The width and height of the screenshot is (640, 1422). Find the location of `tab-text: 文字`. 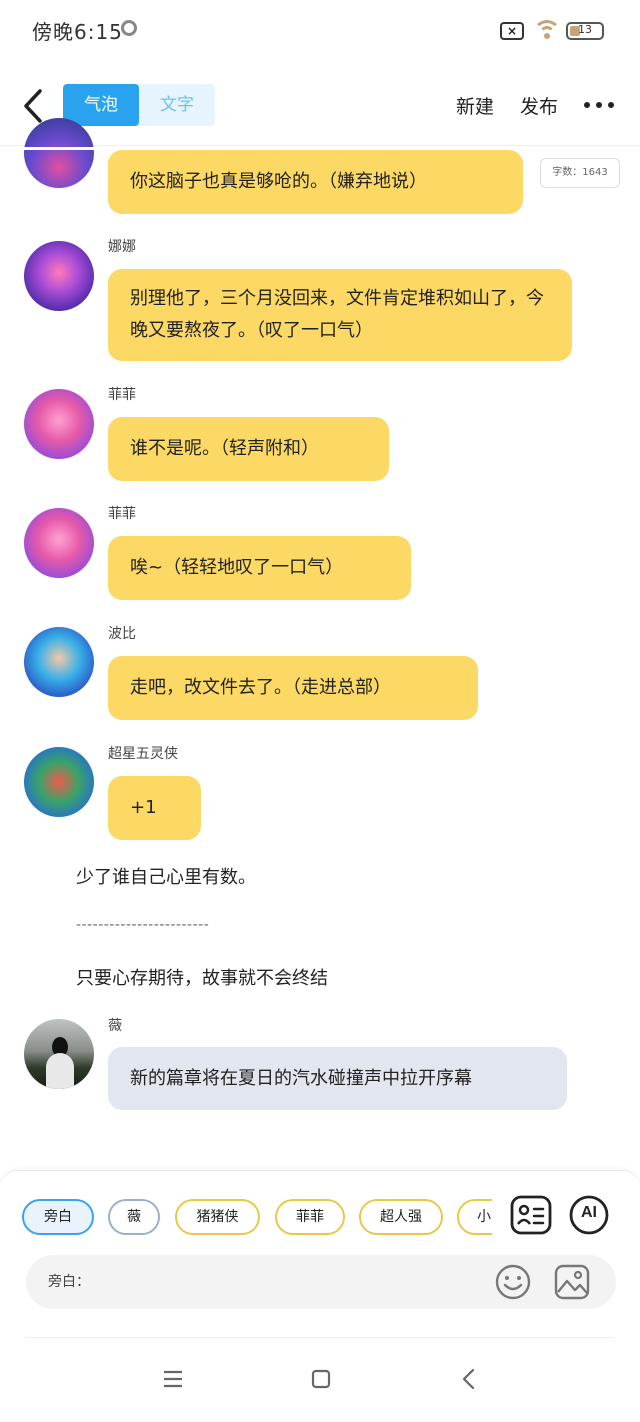

tab-text: 文字 is located at coordinates (177, 105).